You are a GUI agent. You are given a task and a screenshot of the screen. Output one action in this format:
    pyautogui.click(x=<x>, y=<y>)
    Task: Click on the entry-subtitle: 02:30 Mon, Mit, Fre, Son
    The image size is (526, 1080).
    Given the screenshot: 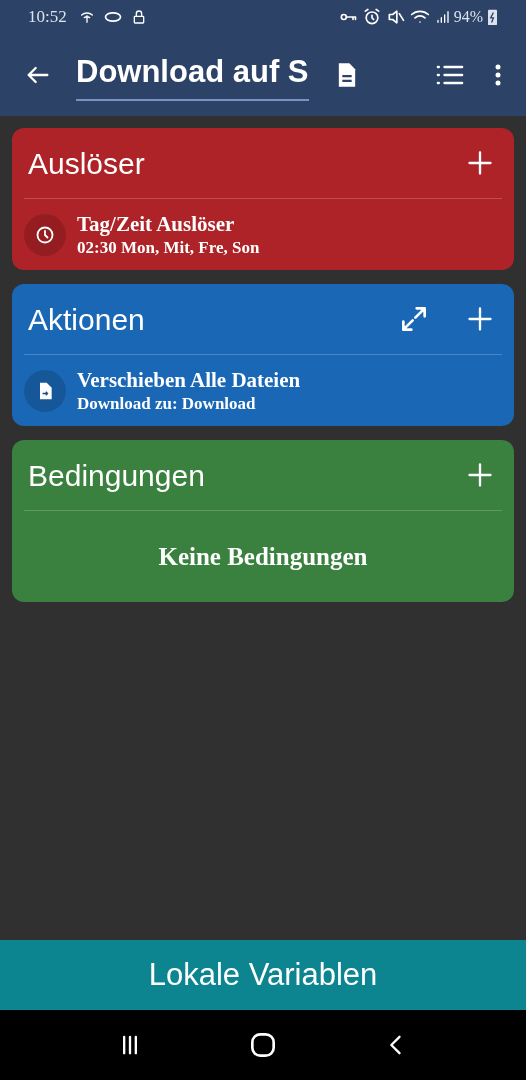 What is the action you would take?
    pyautogui.click(x=168, y=248)
    